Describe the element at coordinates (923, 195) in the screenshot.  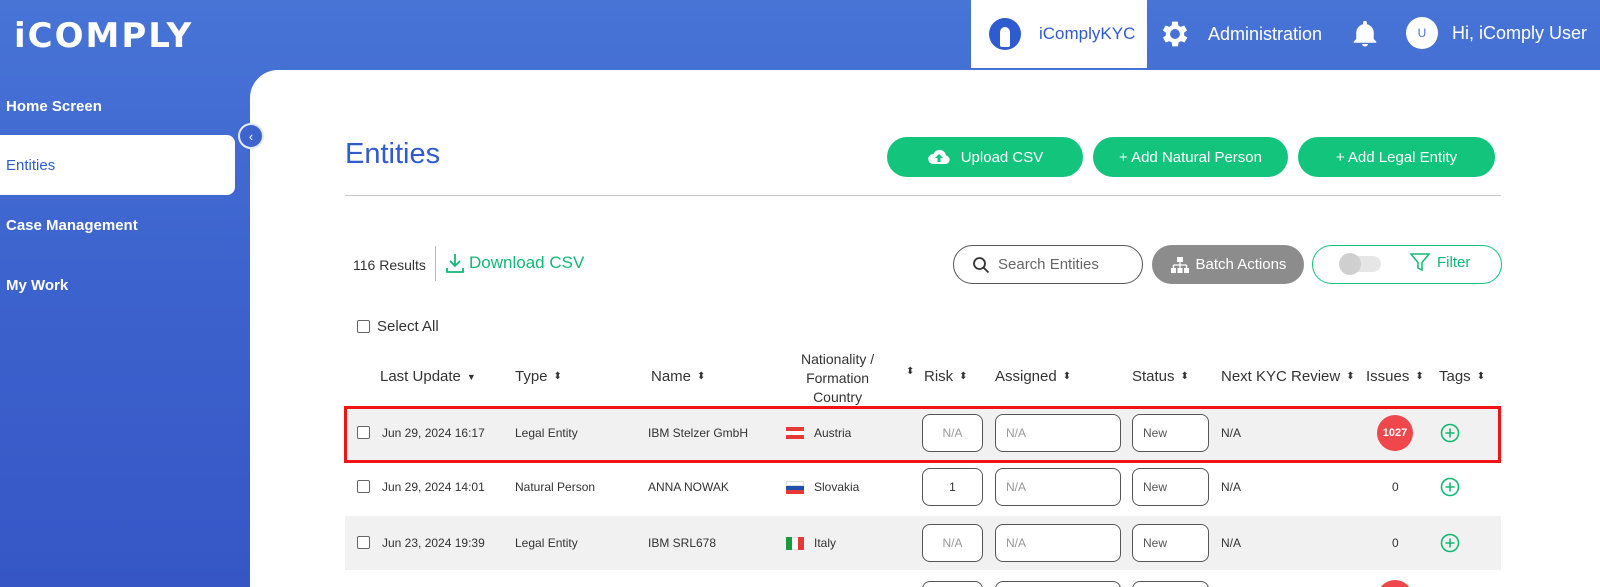
I see `title-divider` at that location.